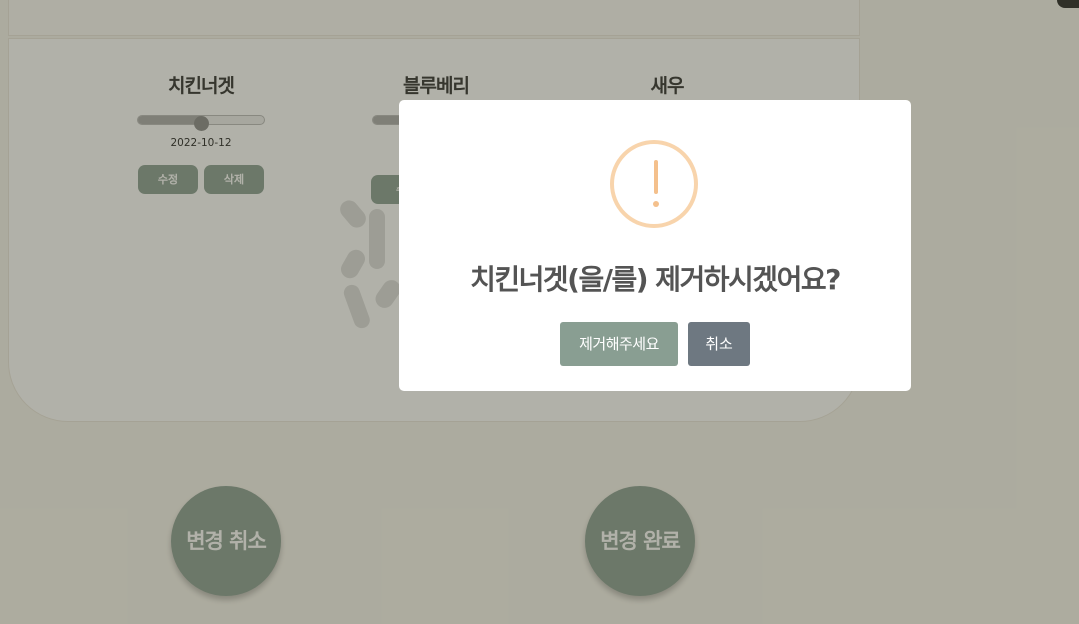 The image size is (1079, 624). I want to click on cancel-button: 취소, so click(719, 344).